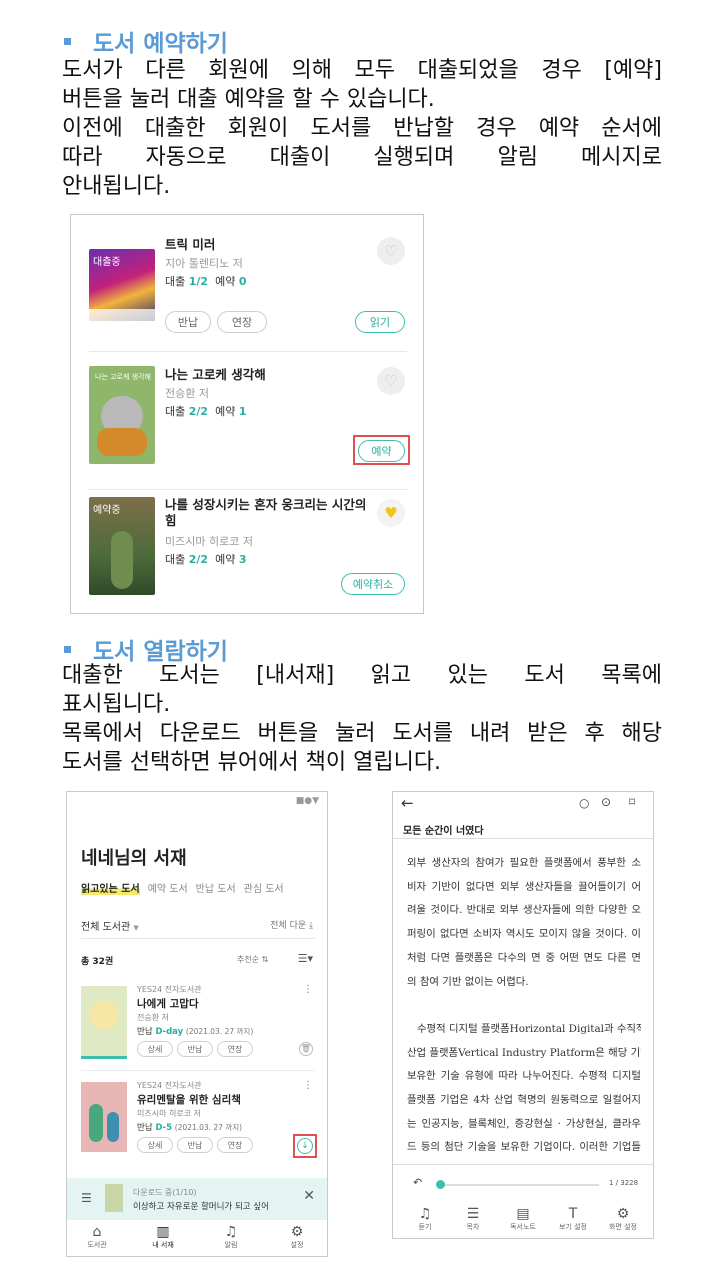 The width and height of the screenshot is (720, 1280). I want to click on back-arrow-icon: ←, so click(407, 803).